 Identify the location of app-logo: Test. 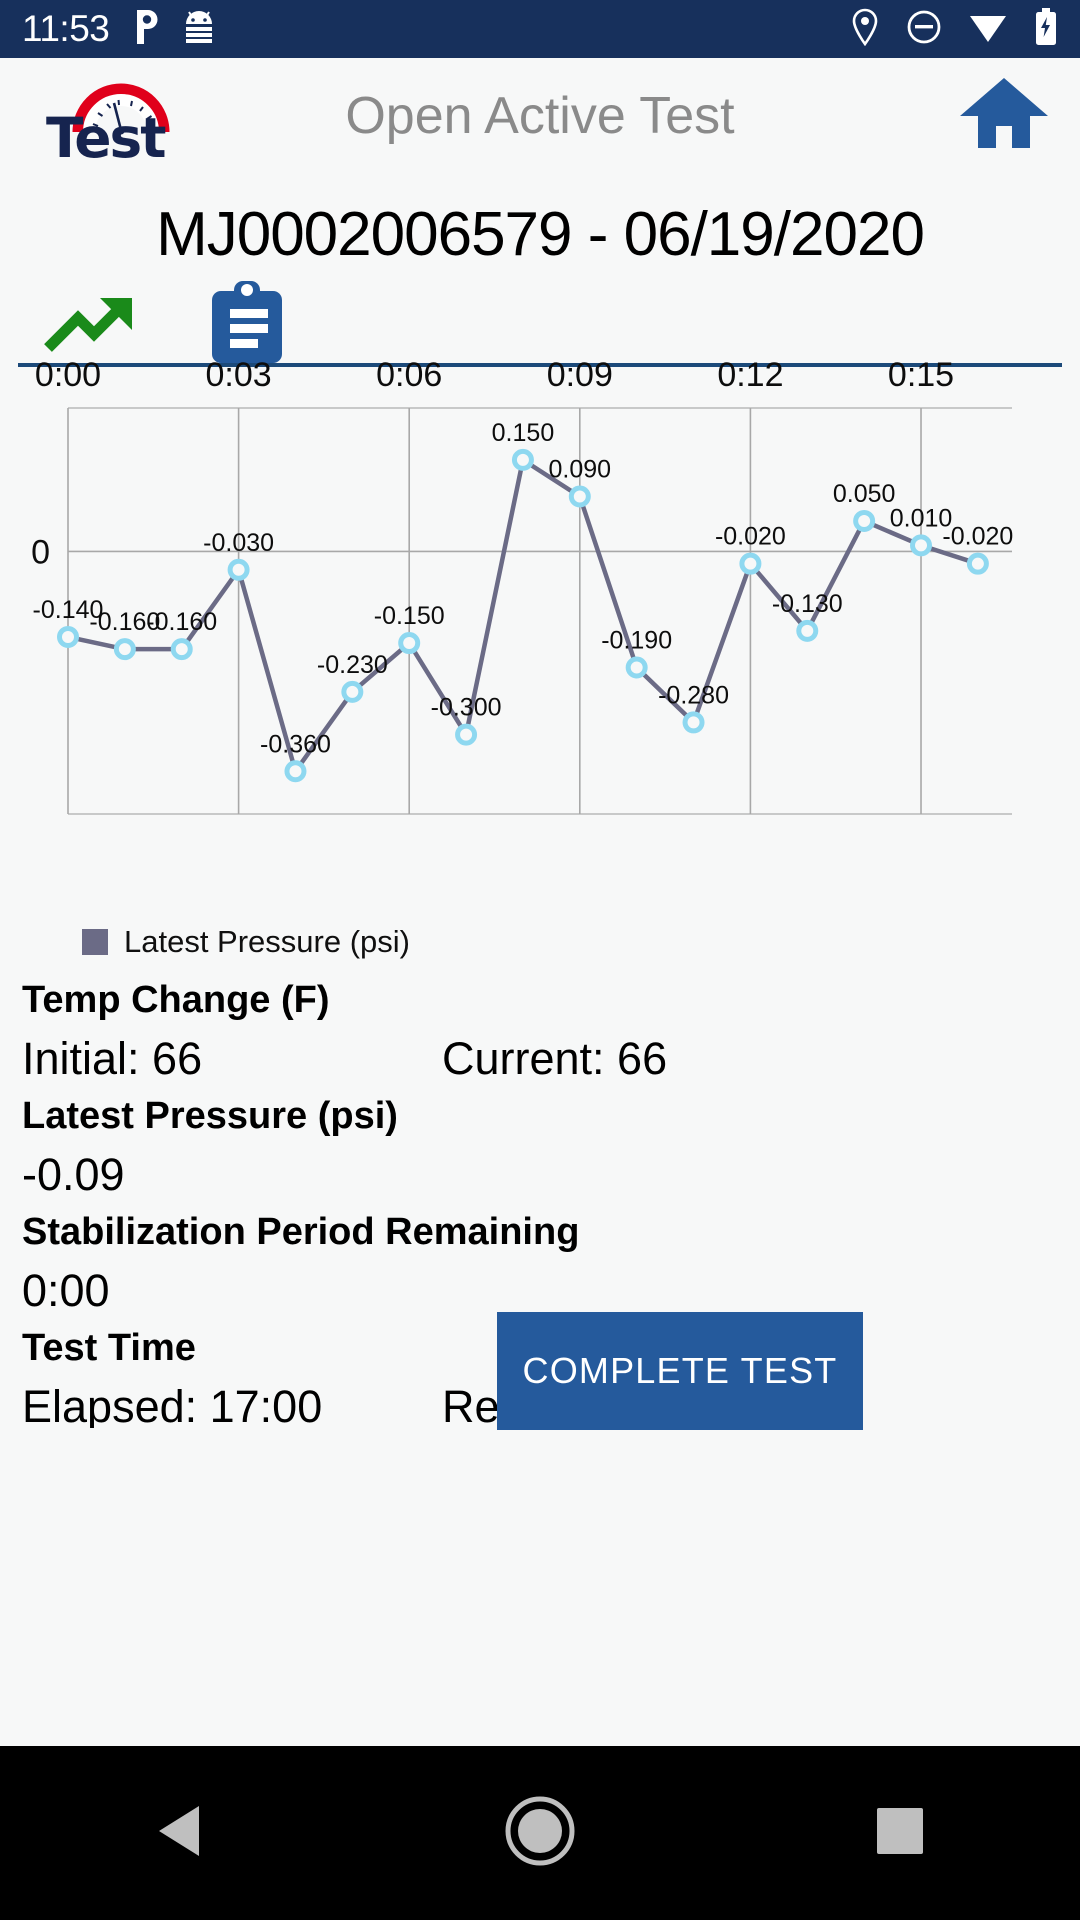
(105, 118).